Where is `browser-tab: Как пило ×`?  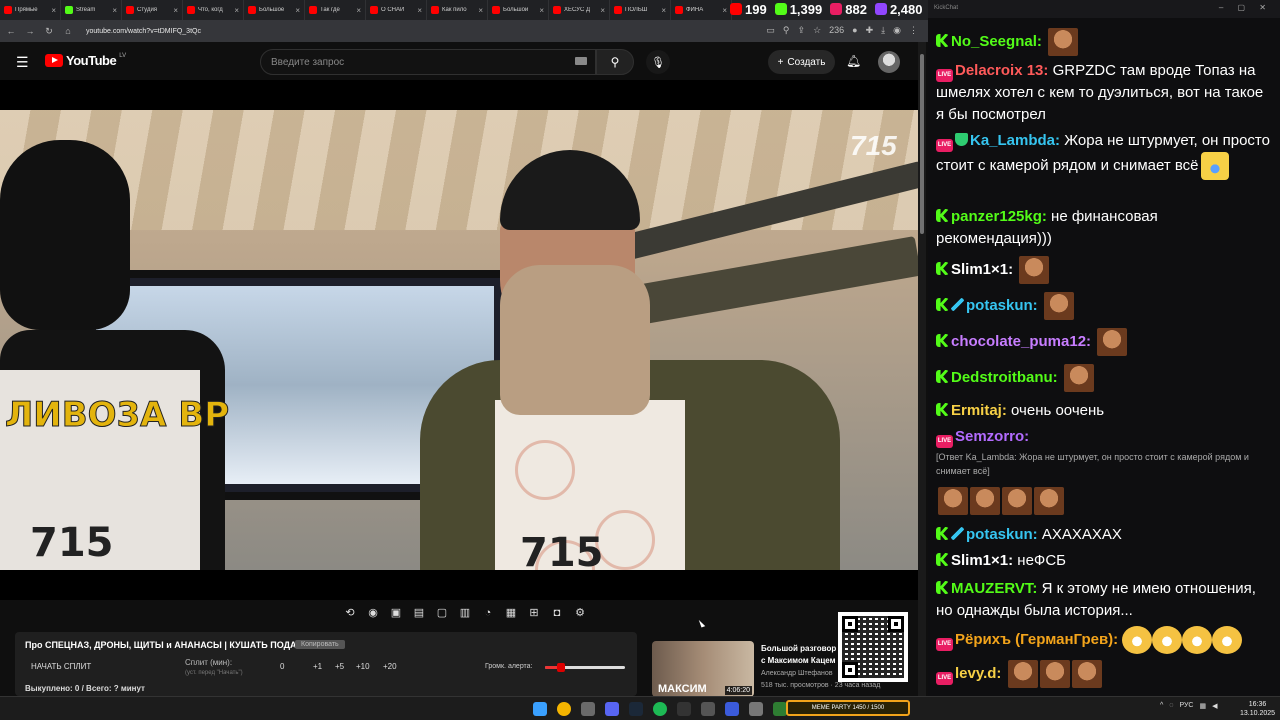
browser-tab: Как пило × is located at coordinates (457, 10).